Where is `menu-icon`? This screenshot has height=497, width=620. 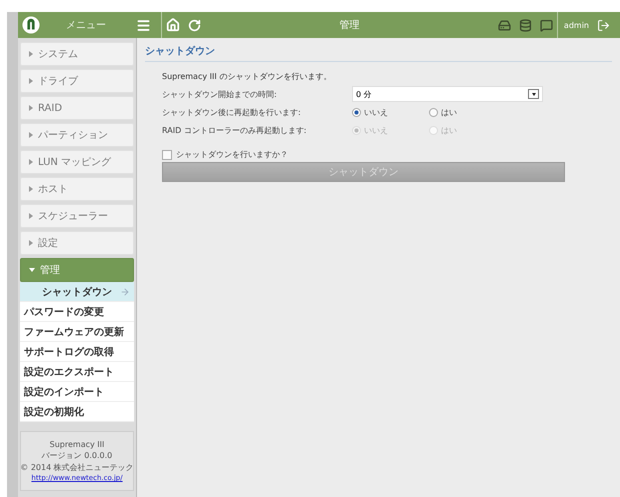
menu-icon is located at coordinates (143, 25).